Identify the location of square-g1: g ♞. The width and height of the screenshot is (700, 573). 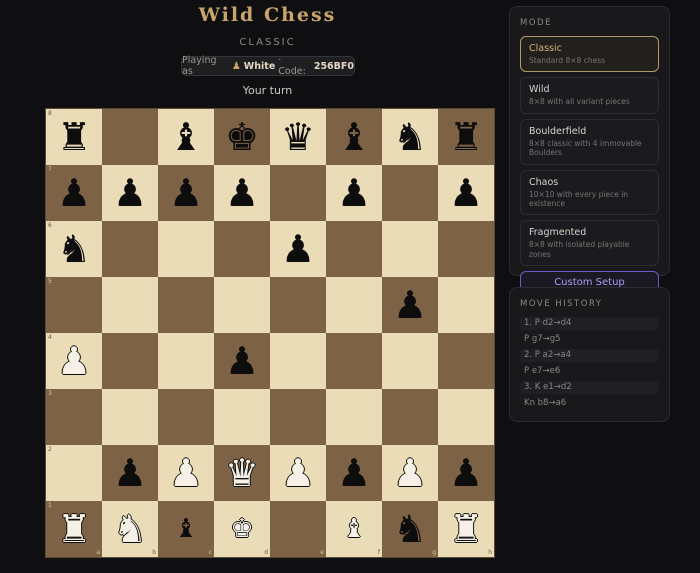
(410, 529).